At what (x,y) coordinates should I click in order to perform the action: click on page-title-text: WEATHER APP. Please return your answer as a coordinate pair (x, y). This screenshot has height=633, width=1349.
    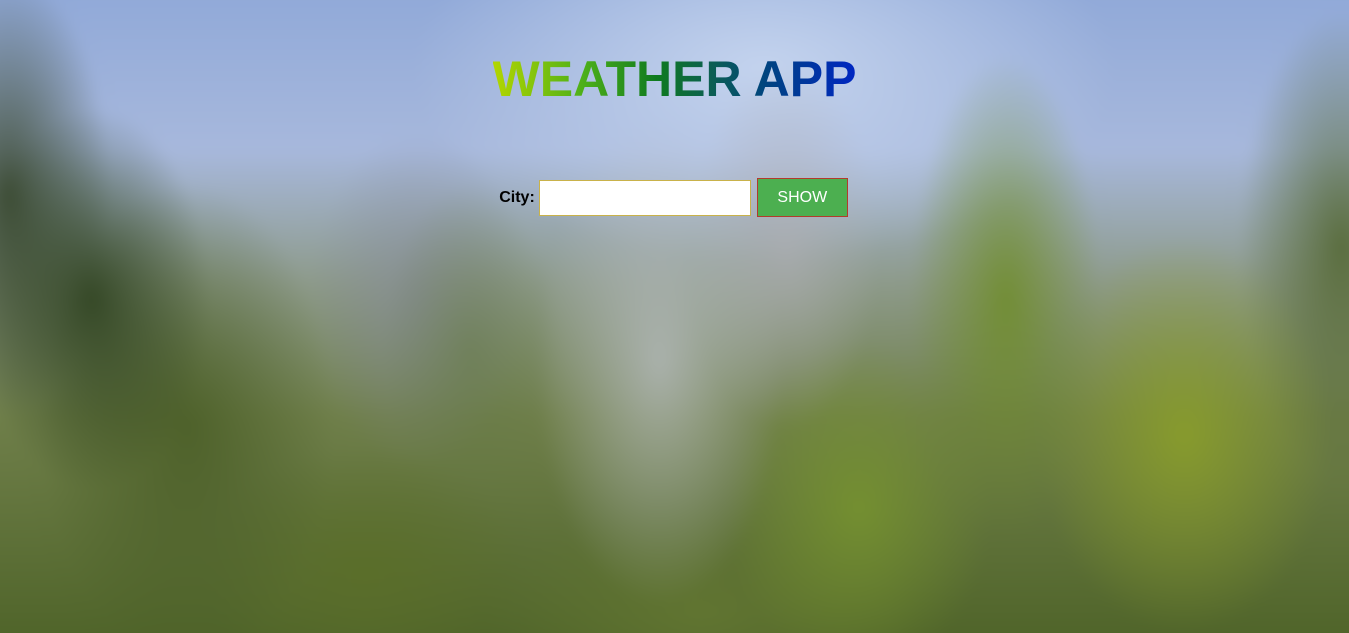
    Looking at the image, I should click on (674, 79).